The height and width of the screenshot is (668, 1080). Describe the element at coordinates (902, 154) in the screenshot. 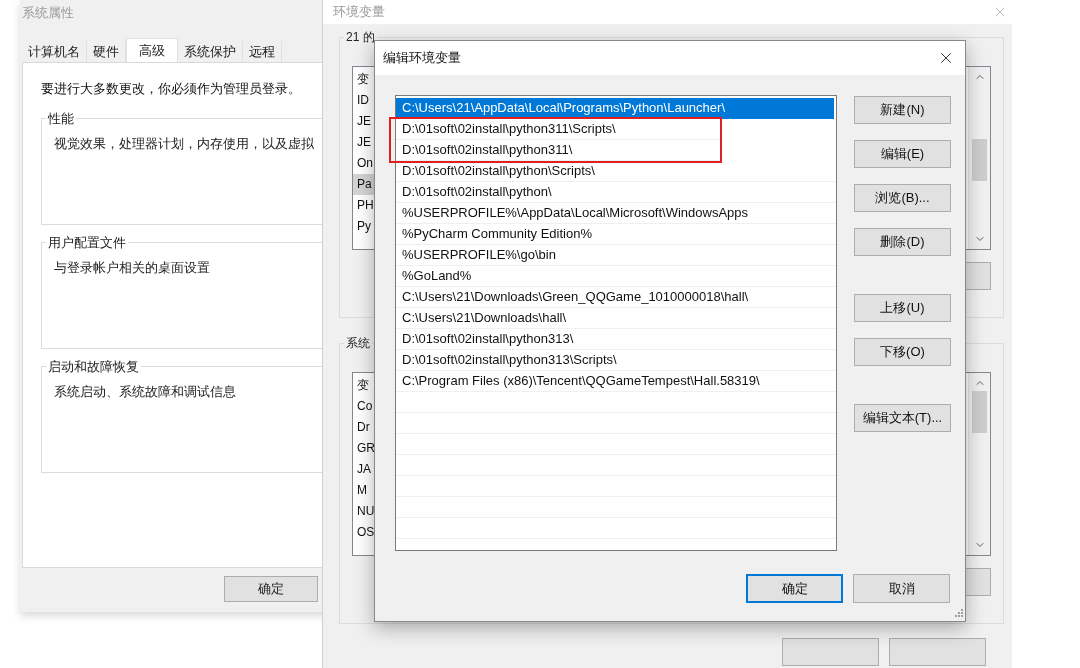

I see `action-button: 编辑(E)` at that location.